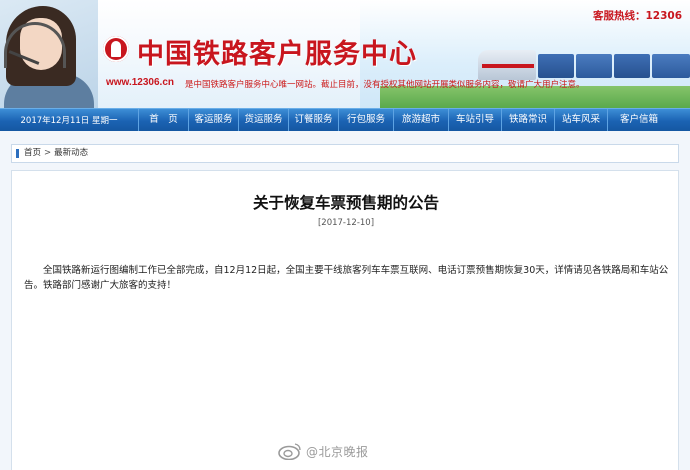 The image size is (690, 470). I want to click on nav-railway-knowledge: 铁路常识, so click(527, 120).